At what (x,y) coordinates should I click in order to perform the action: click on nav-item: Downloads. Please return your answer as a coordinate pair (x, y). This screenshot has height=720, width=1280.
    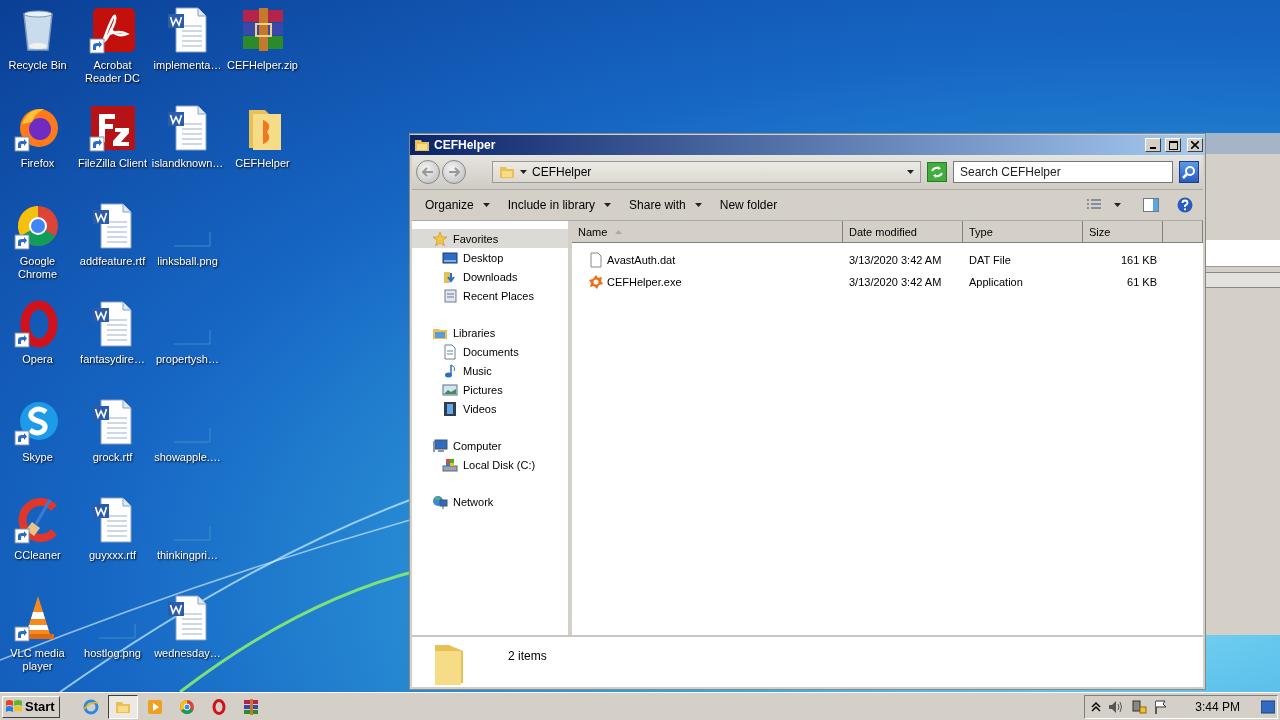
    Looking at the image, I should click on (490, 276).